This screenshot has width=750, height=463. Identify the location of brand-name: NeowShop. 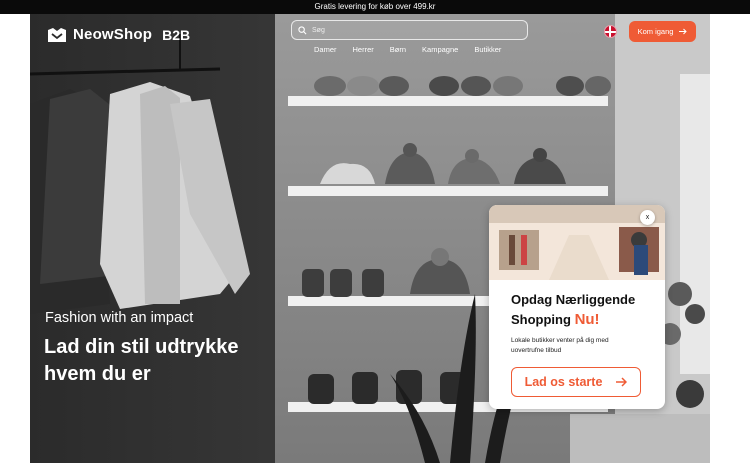
(113, 34).